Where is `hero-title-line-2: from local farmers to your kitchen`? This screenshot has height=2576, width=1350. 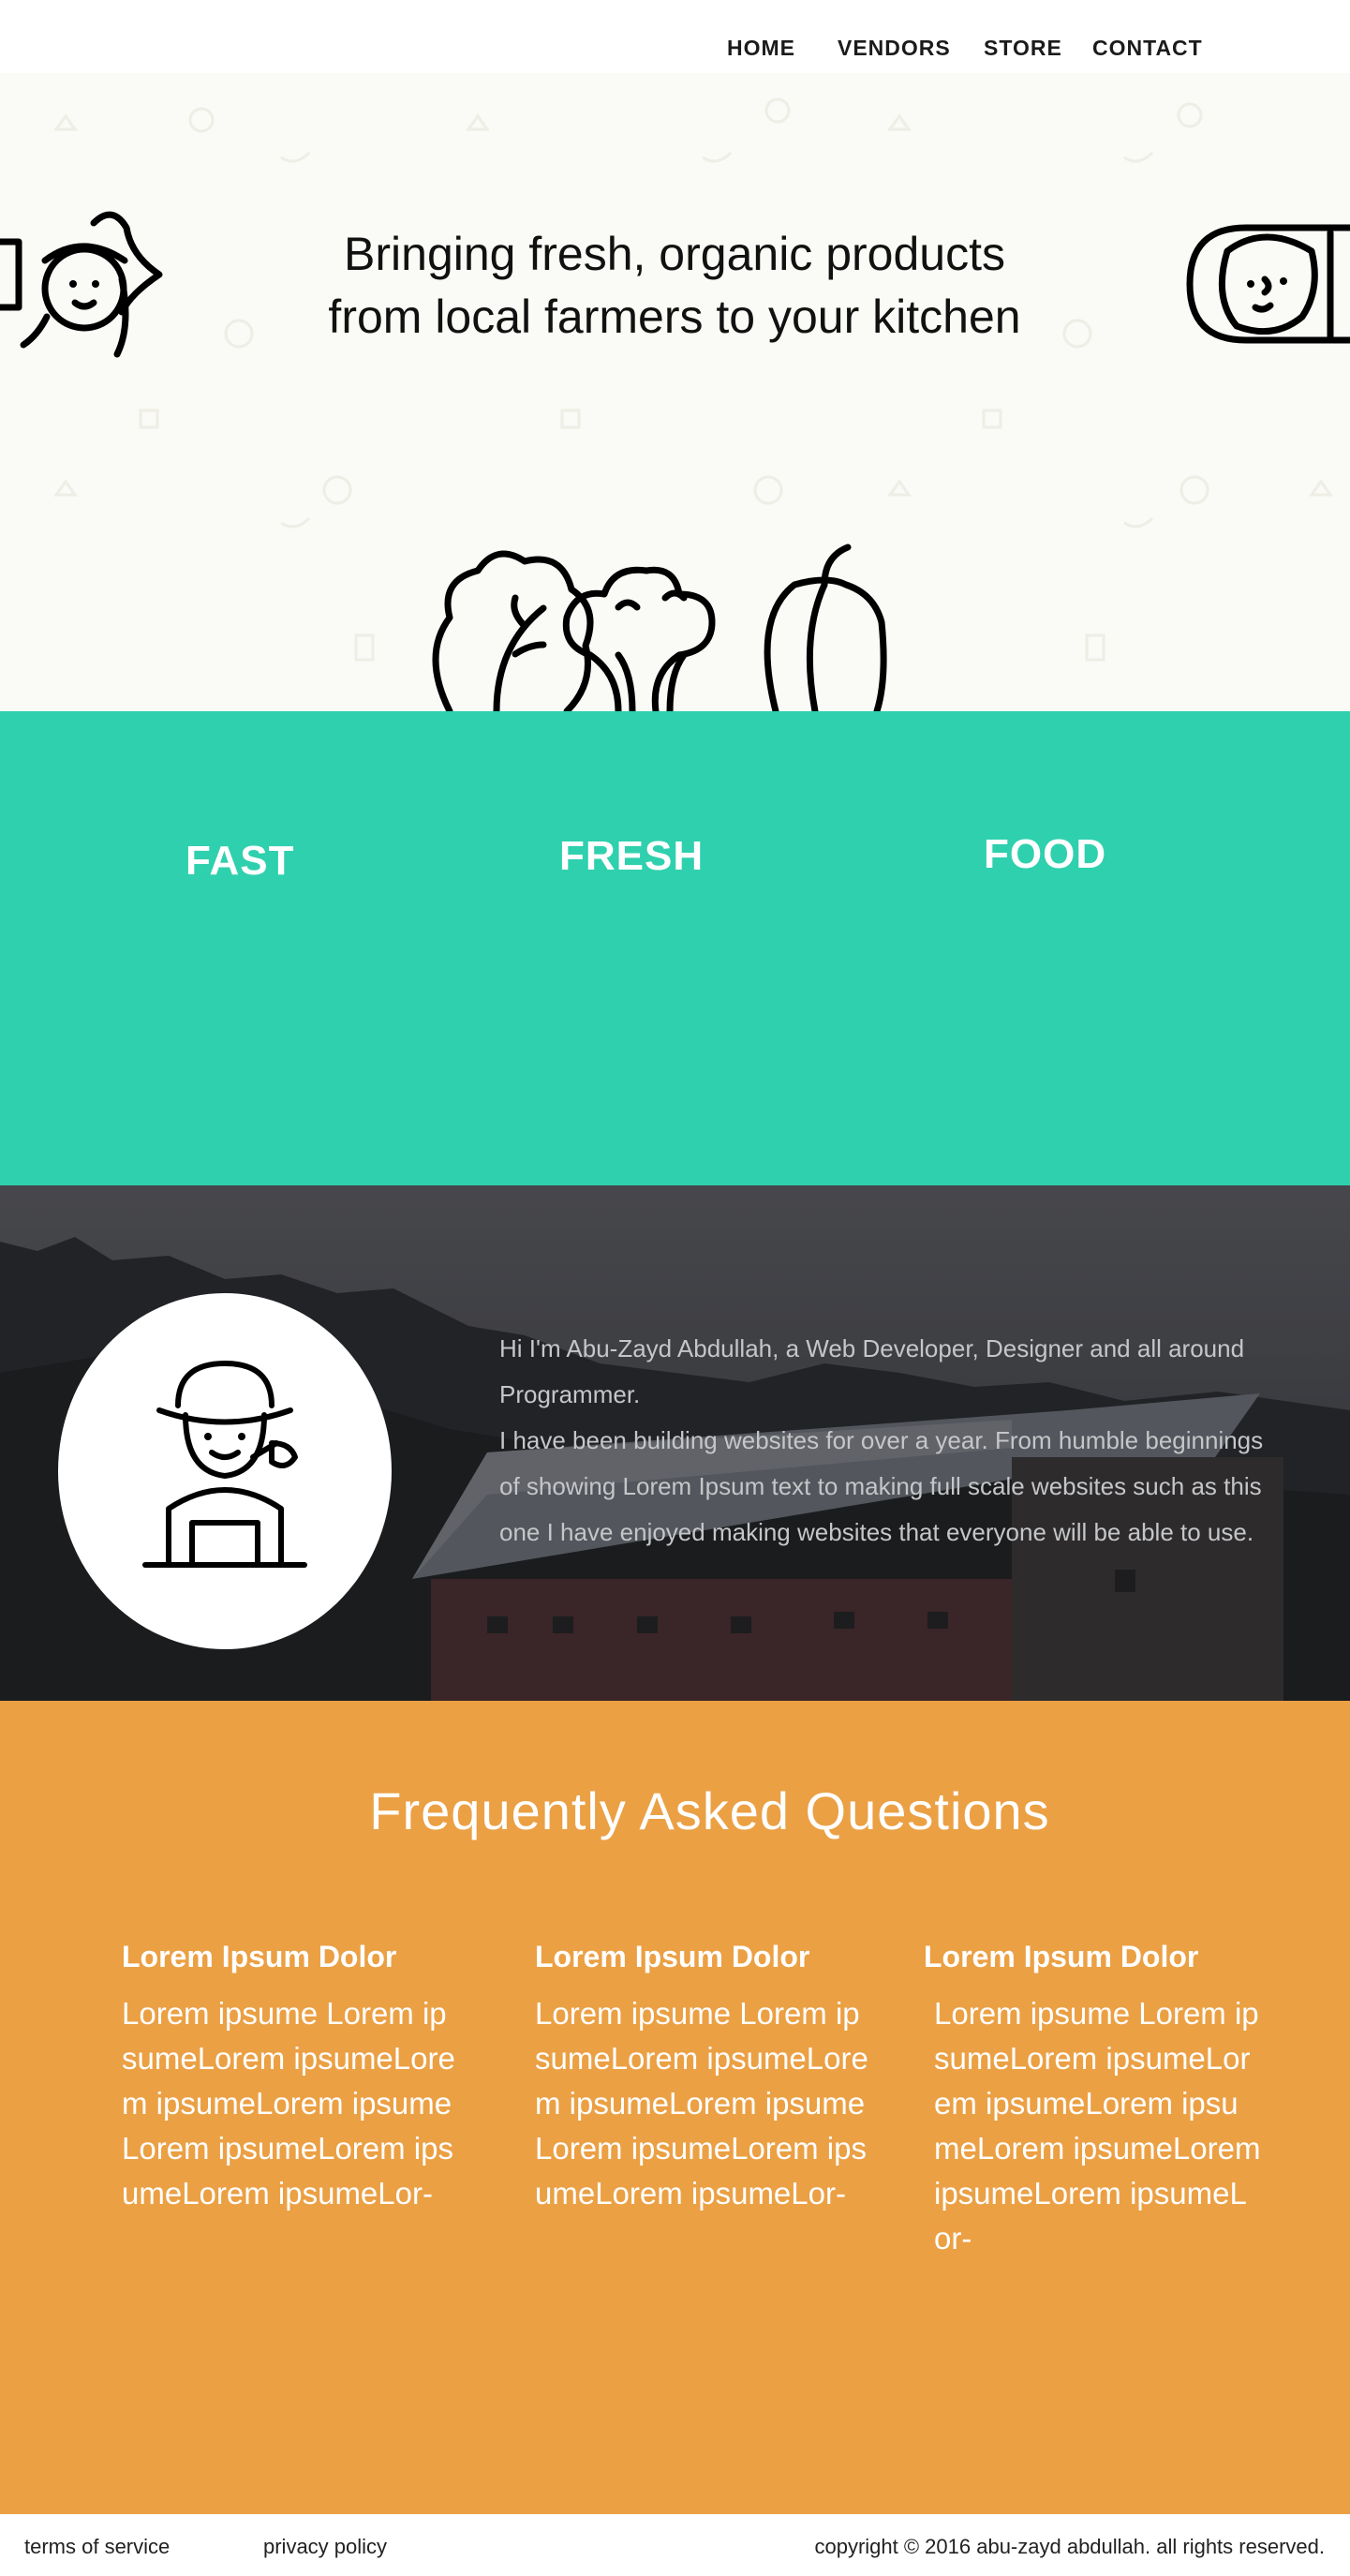
hero-title-line-2: from local farmers to your kitchen is located at coordinates (674, 316).